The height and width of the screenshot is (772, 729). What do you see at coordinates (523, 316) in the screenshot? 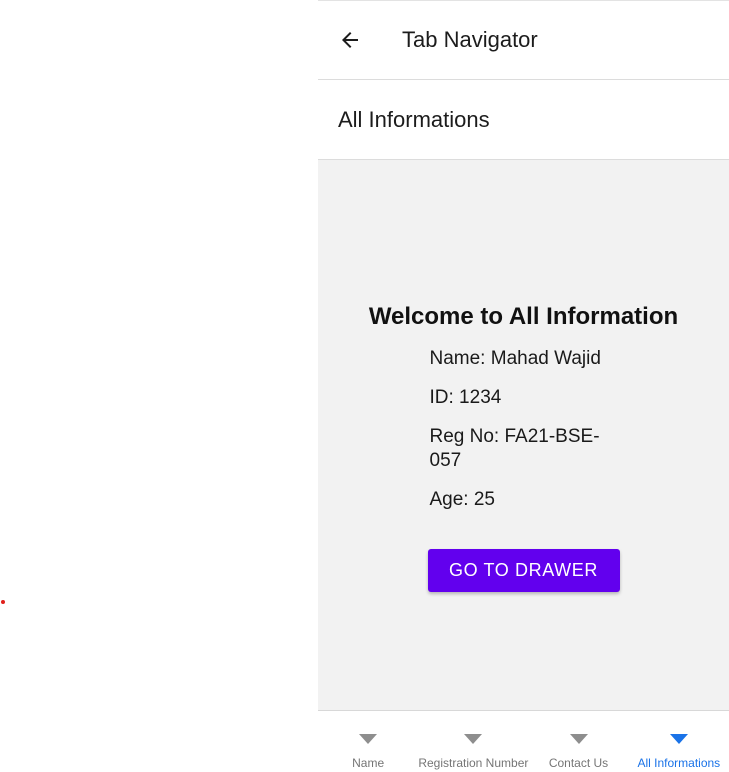
I see `welcome-heading: Welcome to All Information` at bounding box center [523, 316].